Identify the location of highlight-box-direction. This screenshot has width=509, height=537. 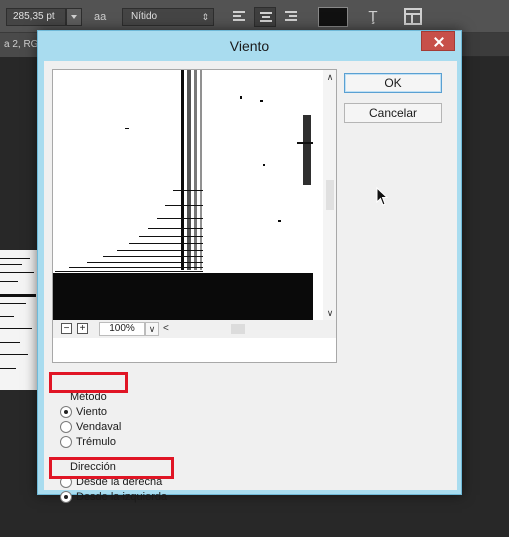
(111, 468).